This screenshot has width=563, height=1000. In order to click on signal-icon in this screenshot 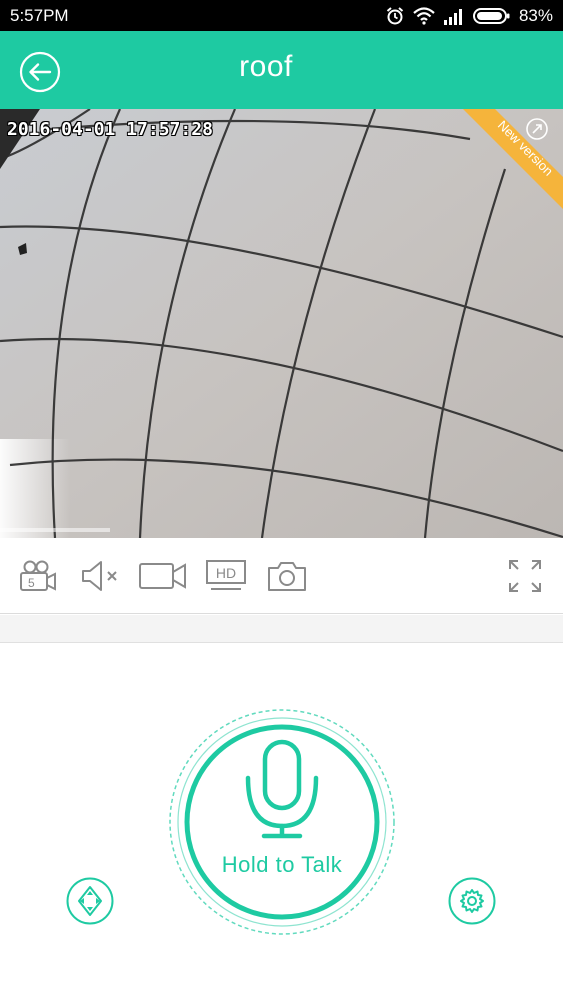, I will do `click(452, 17)`.